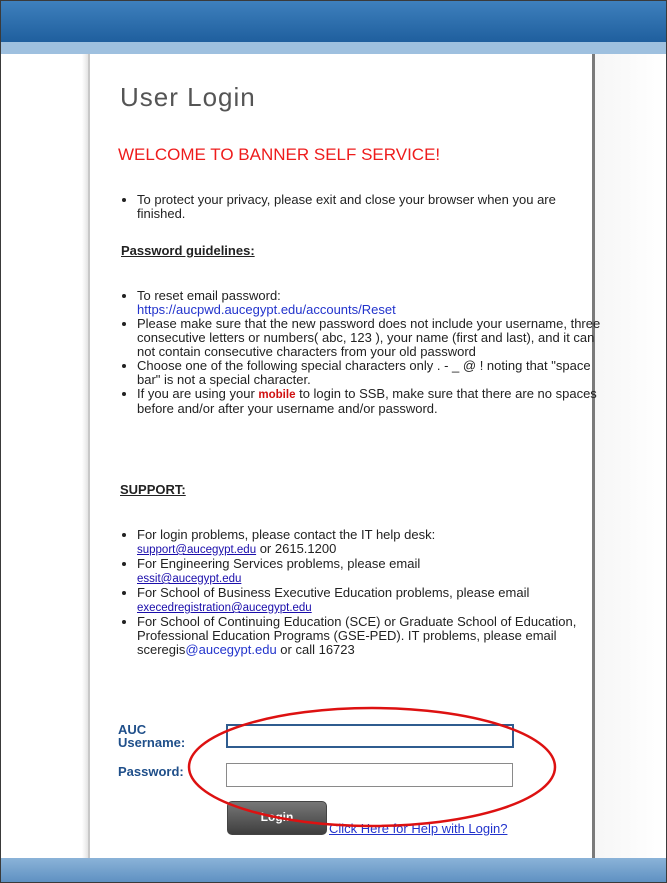 This screenshot has width=667, height=883. Describe the element at coordinates (296, 548) in the screenshot. I see `login-problems-phone: or 2615.1200` at that location.